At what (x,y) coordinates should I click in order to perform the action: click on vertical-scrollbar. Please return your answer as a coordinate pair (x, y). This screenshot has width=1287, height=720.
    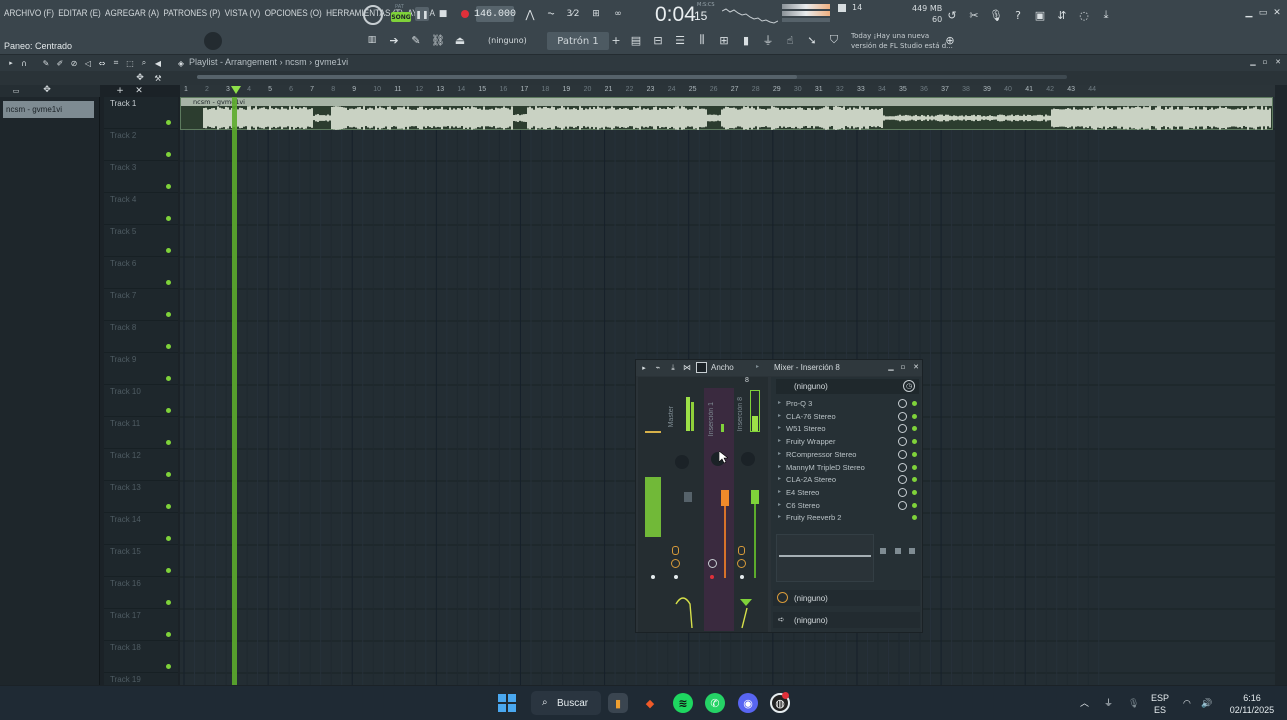
    Looking at the image, I should click on (1281, 385).